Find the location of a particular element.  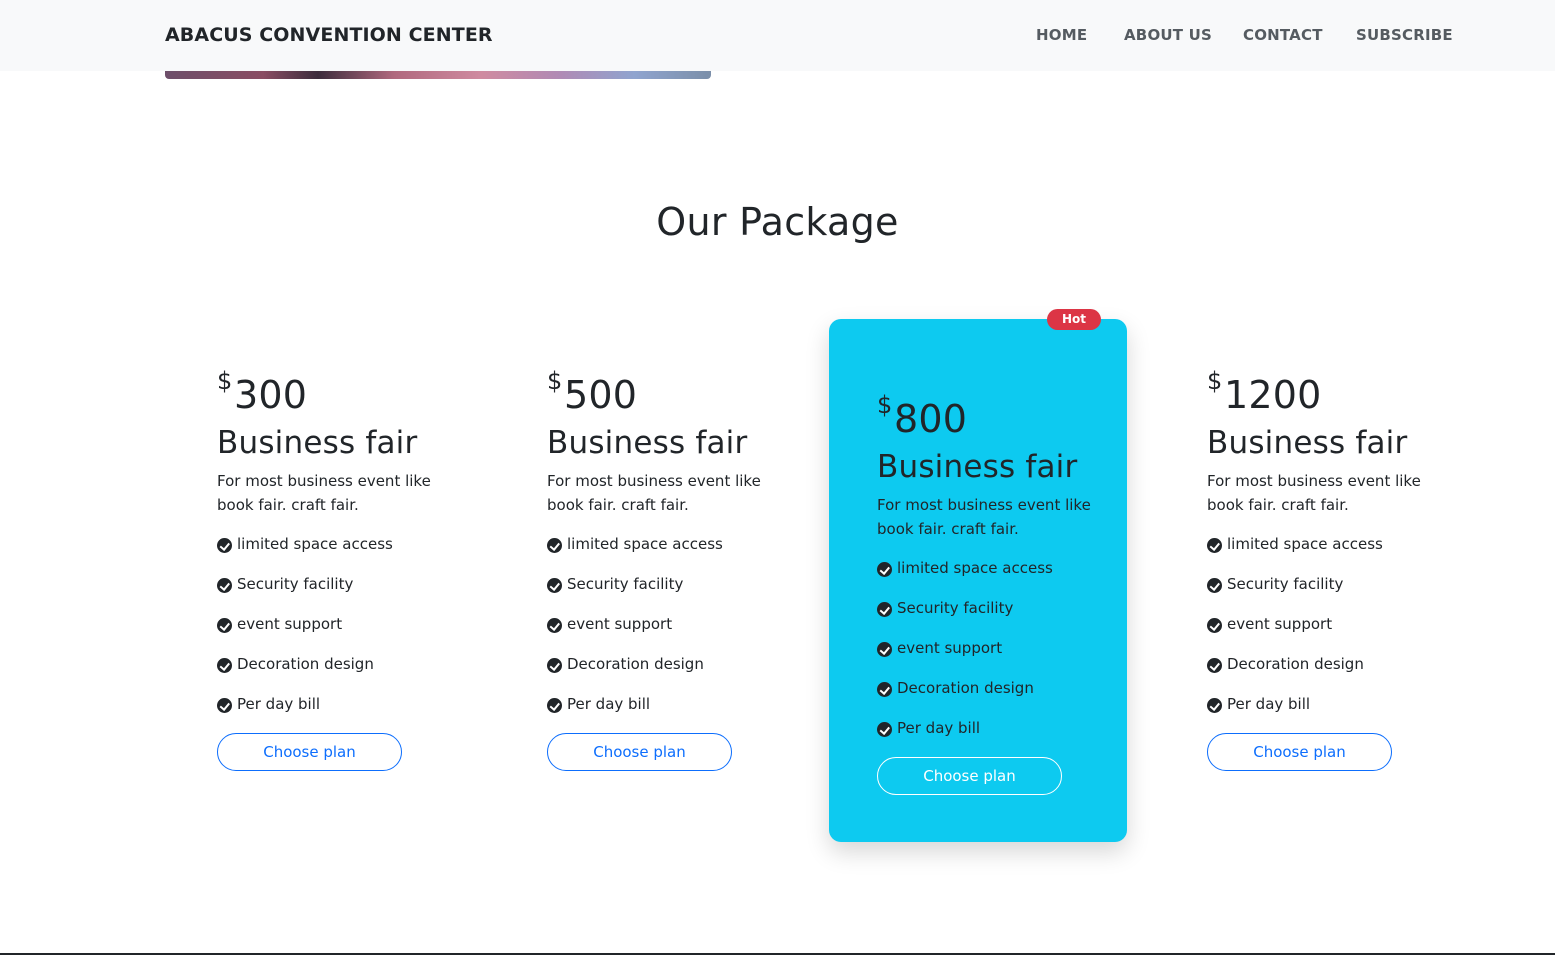

price-amount: 1200 is located at coordinates (1273, 395).